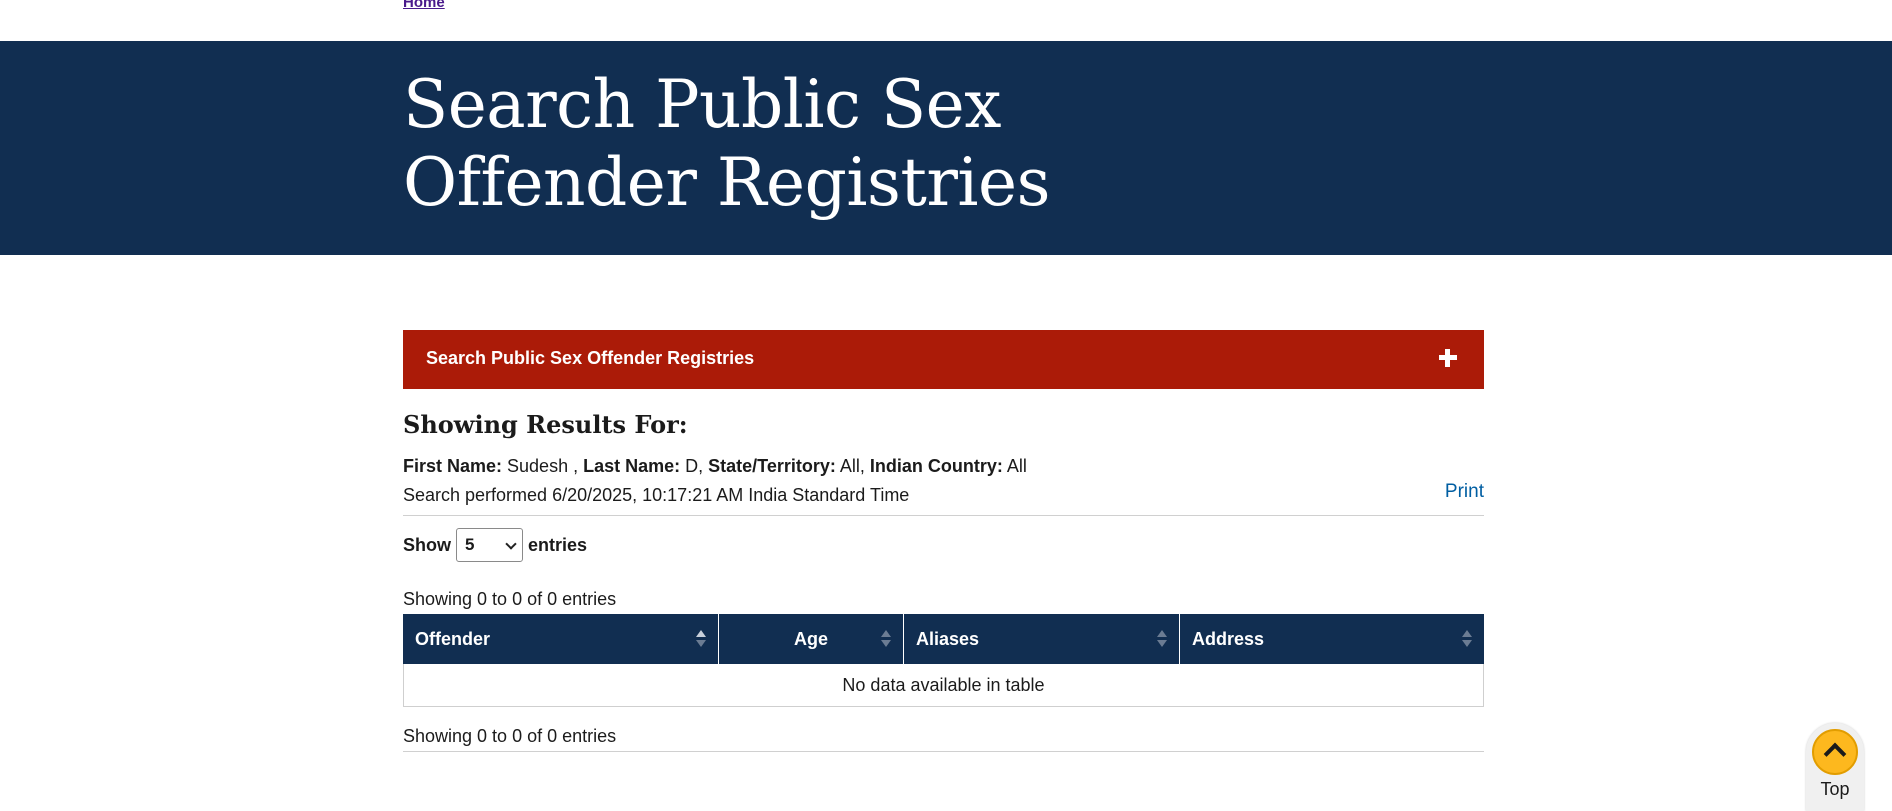 The height and width of the screenshot is (811, 1892). I want to click on entries-length-control: Show 5 entries, so click(495, 545).